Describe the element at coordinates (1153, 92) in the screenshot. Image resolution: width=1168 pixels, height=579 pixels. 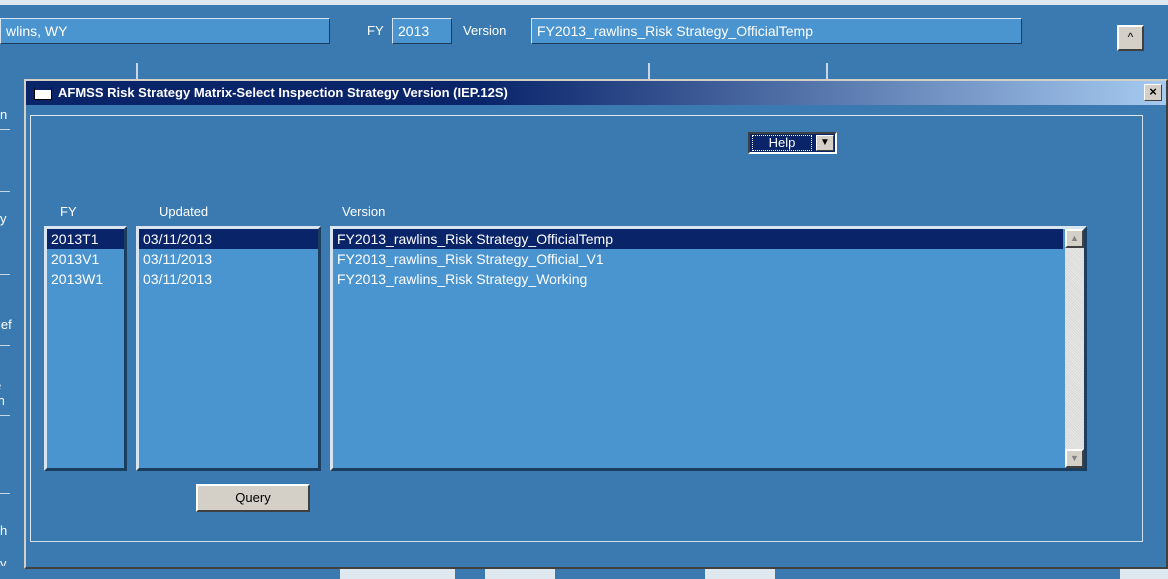
I see `close-button: ×` at that location.